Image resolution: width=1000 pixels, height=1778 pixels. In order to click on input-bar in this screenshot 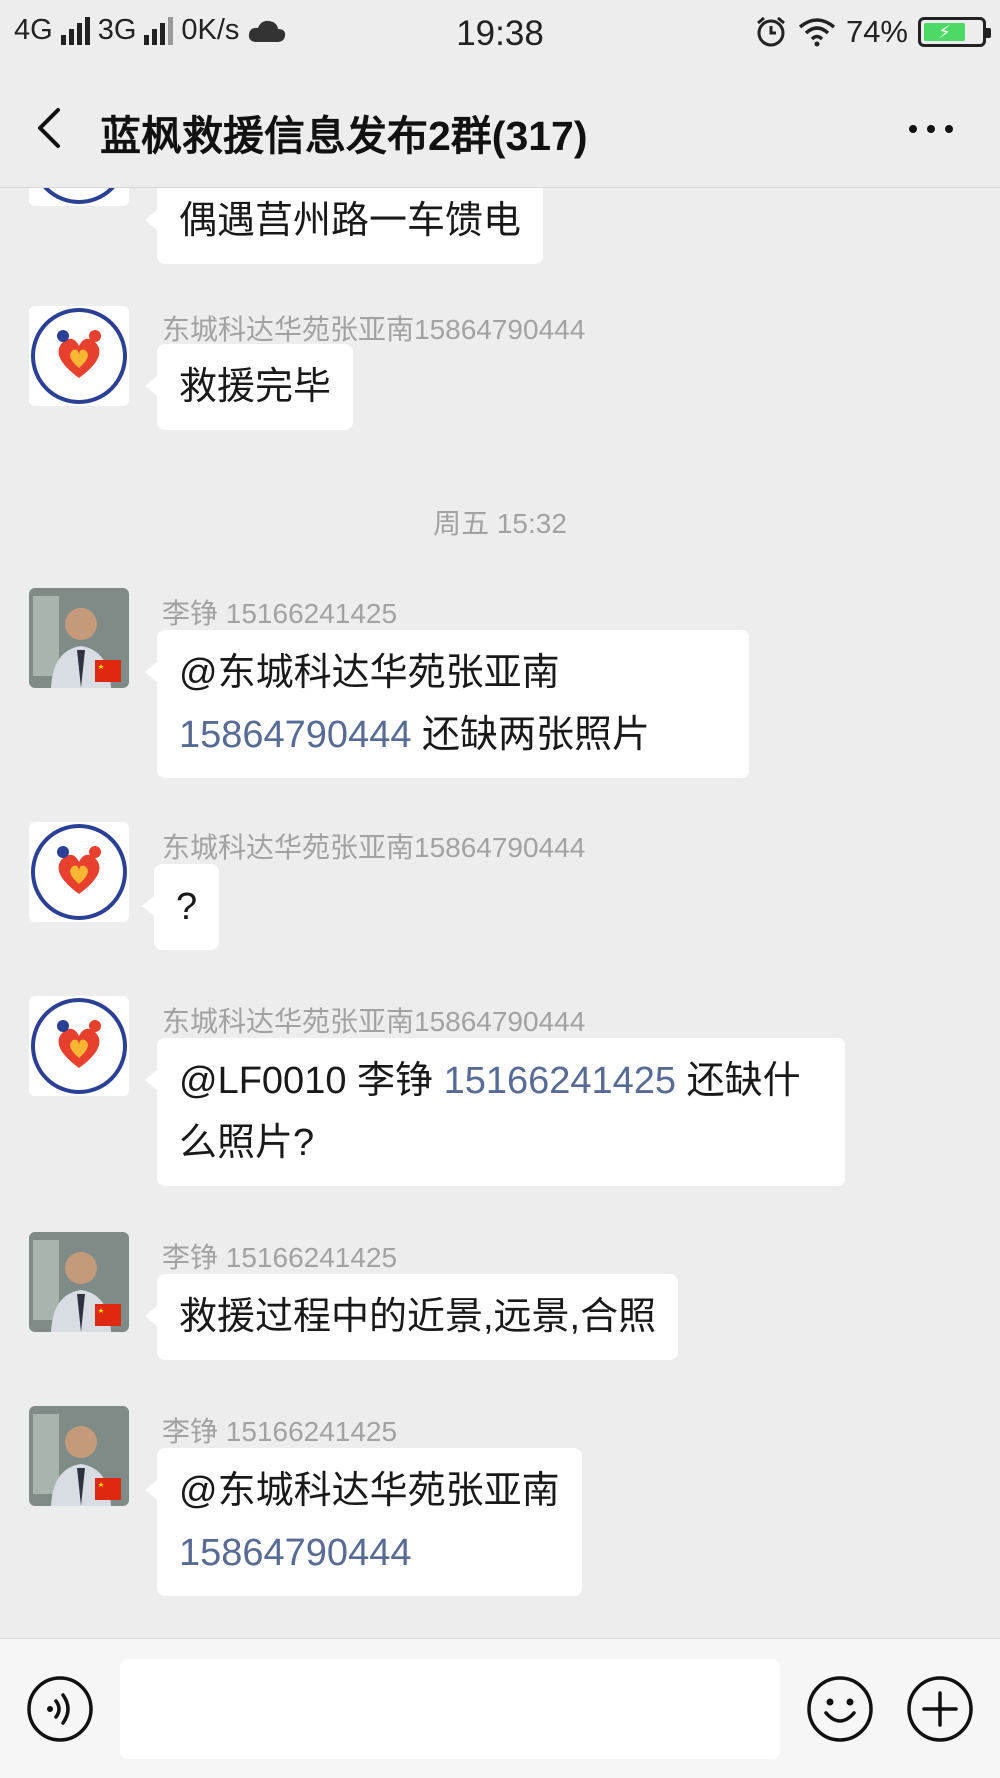, I will do `click(500, 1708)`.